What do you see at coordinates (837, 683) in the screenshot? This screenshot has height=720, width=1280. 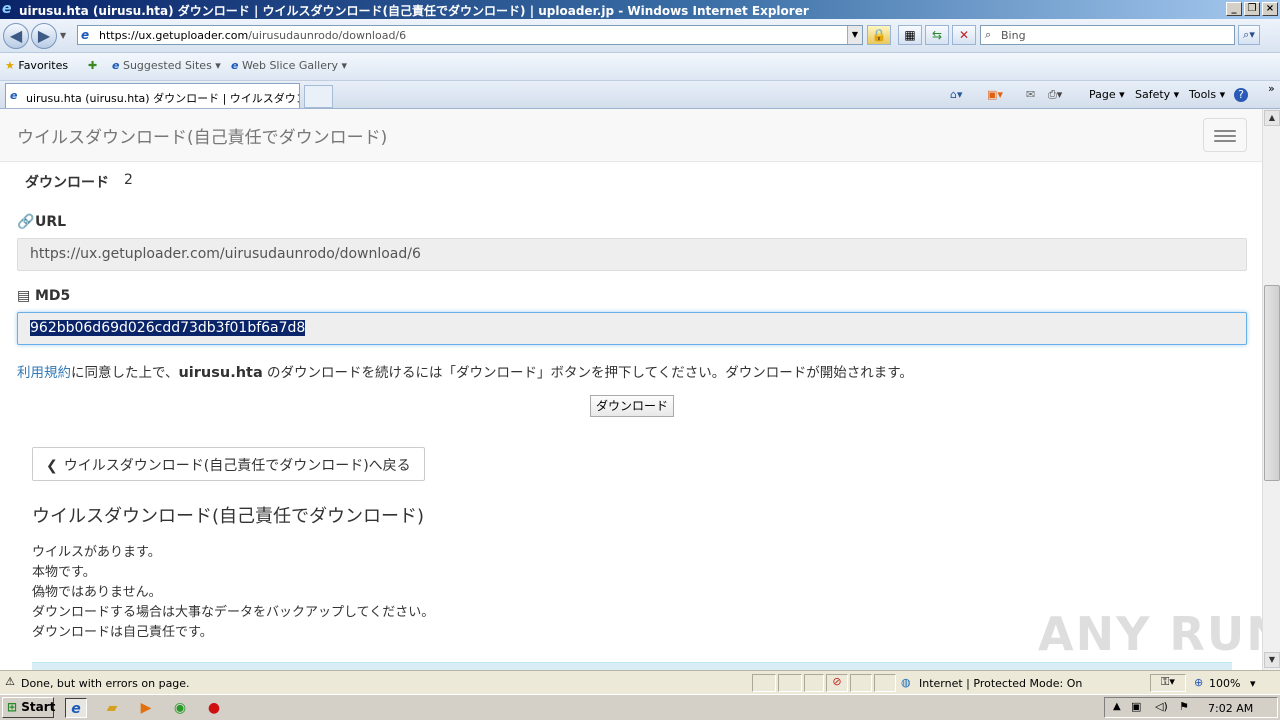 I see `popup-blocked-icon: ⊘` at bounding box center [837, 683].